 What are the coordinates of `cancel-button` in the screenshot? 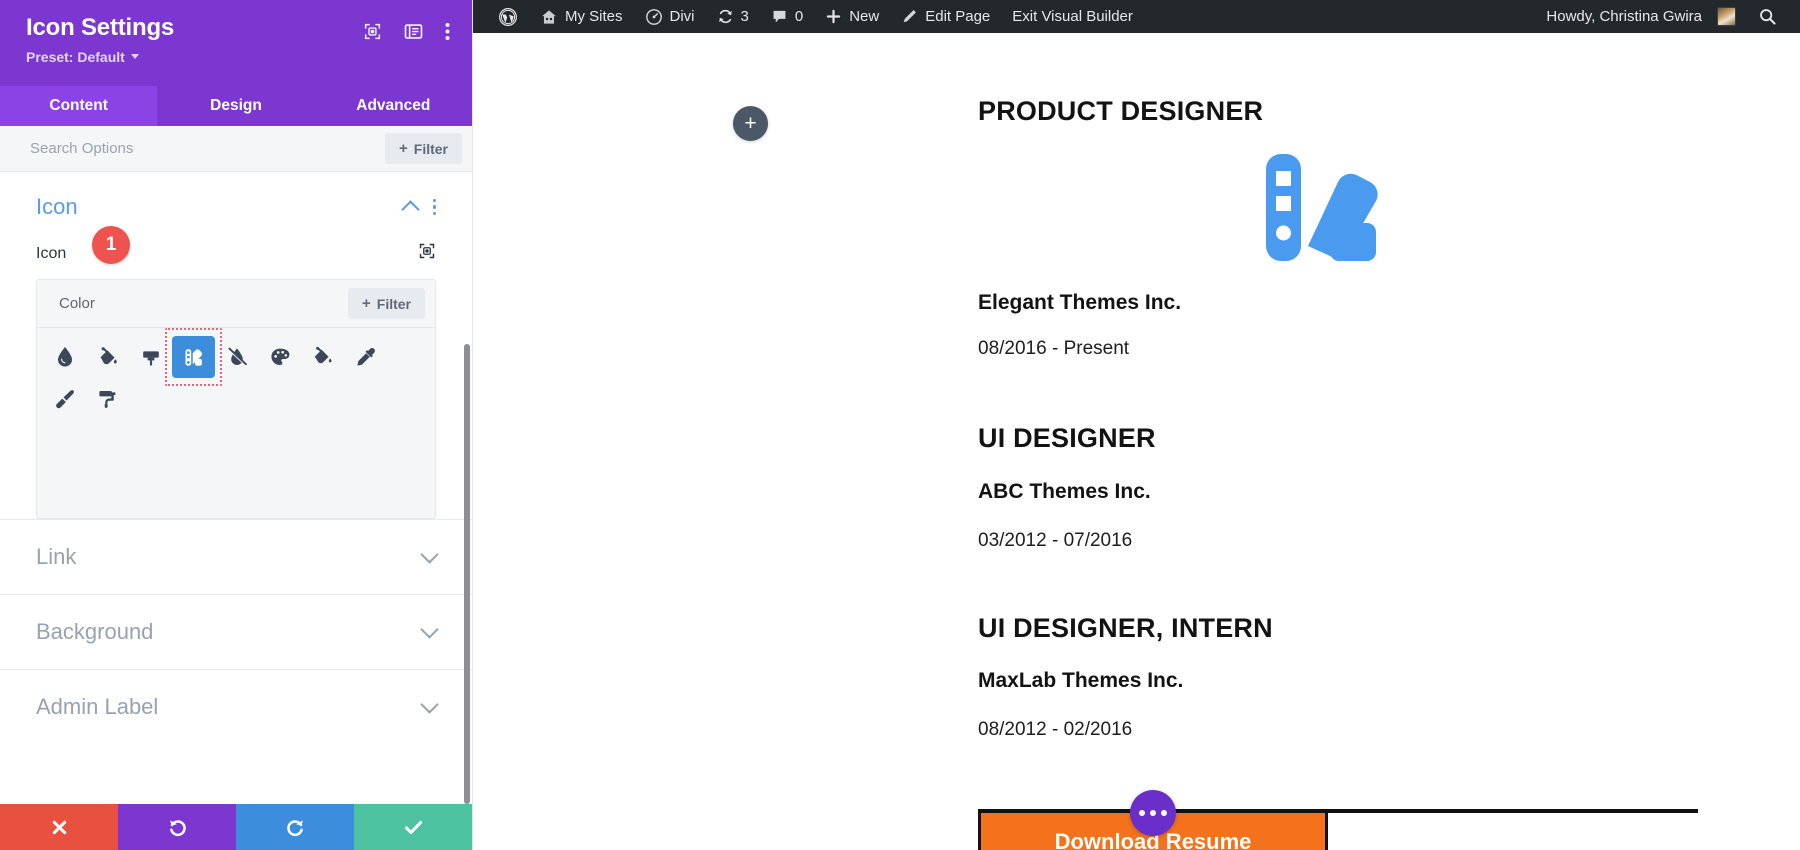 It's located at (59, 827).